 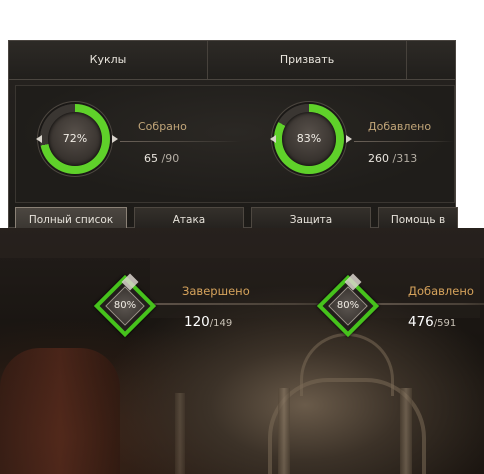 I want to click on collected-label: Собрано, so click(x=162, y=126).